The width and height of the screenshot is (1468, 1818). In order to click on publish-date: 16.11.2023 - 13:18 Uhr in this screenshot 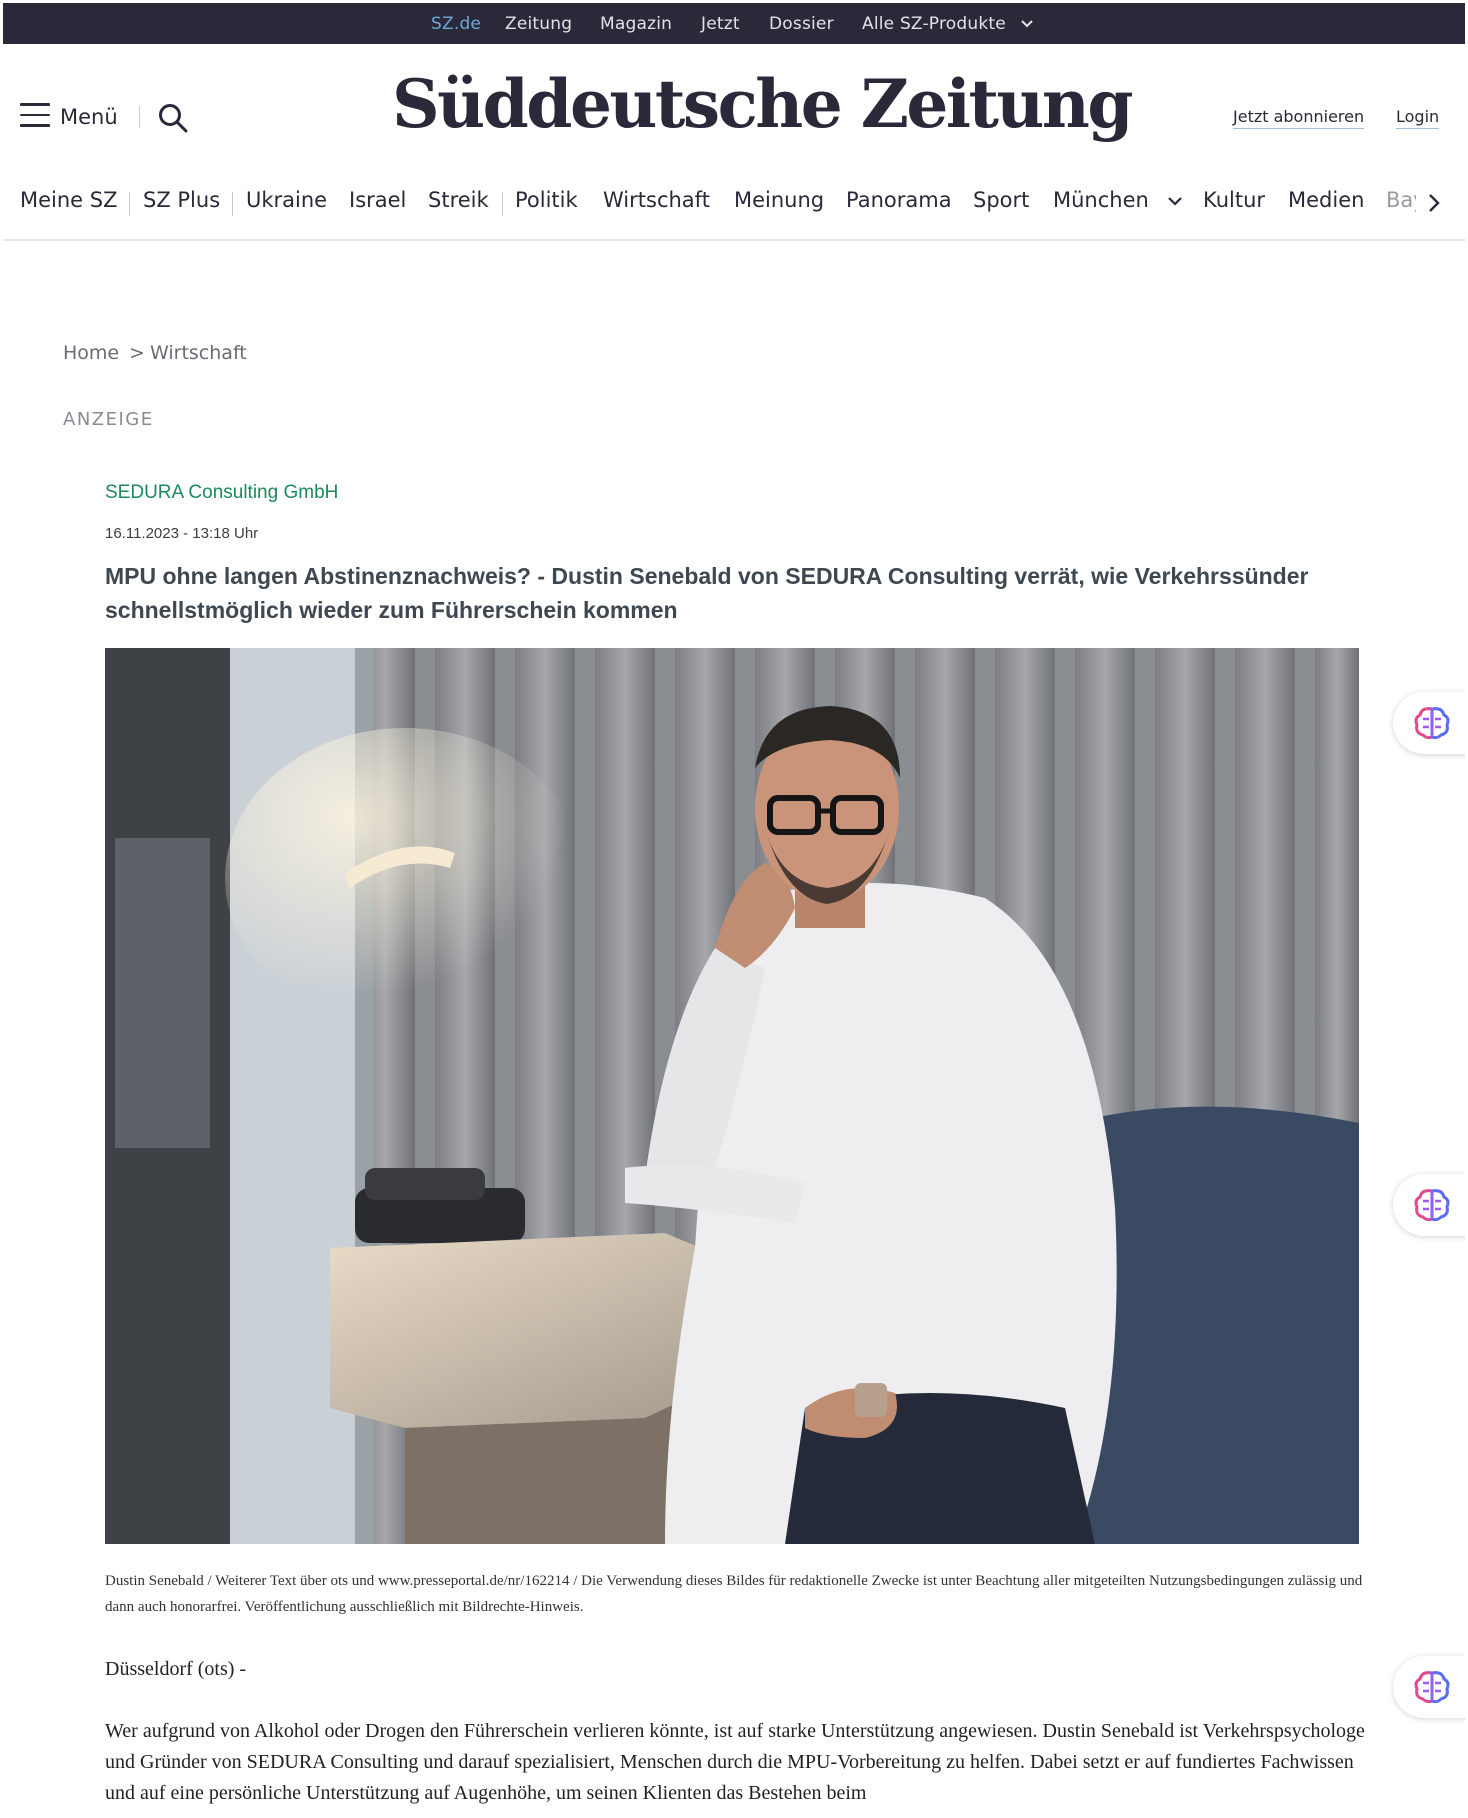, I will do `click(182, 533)`.